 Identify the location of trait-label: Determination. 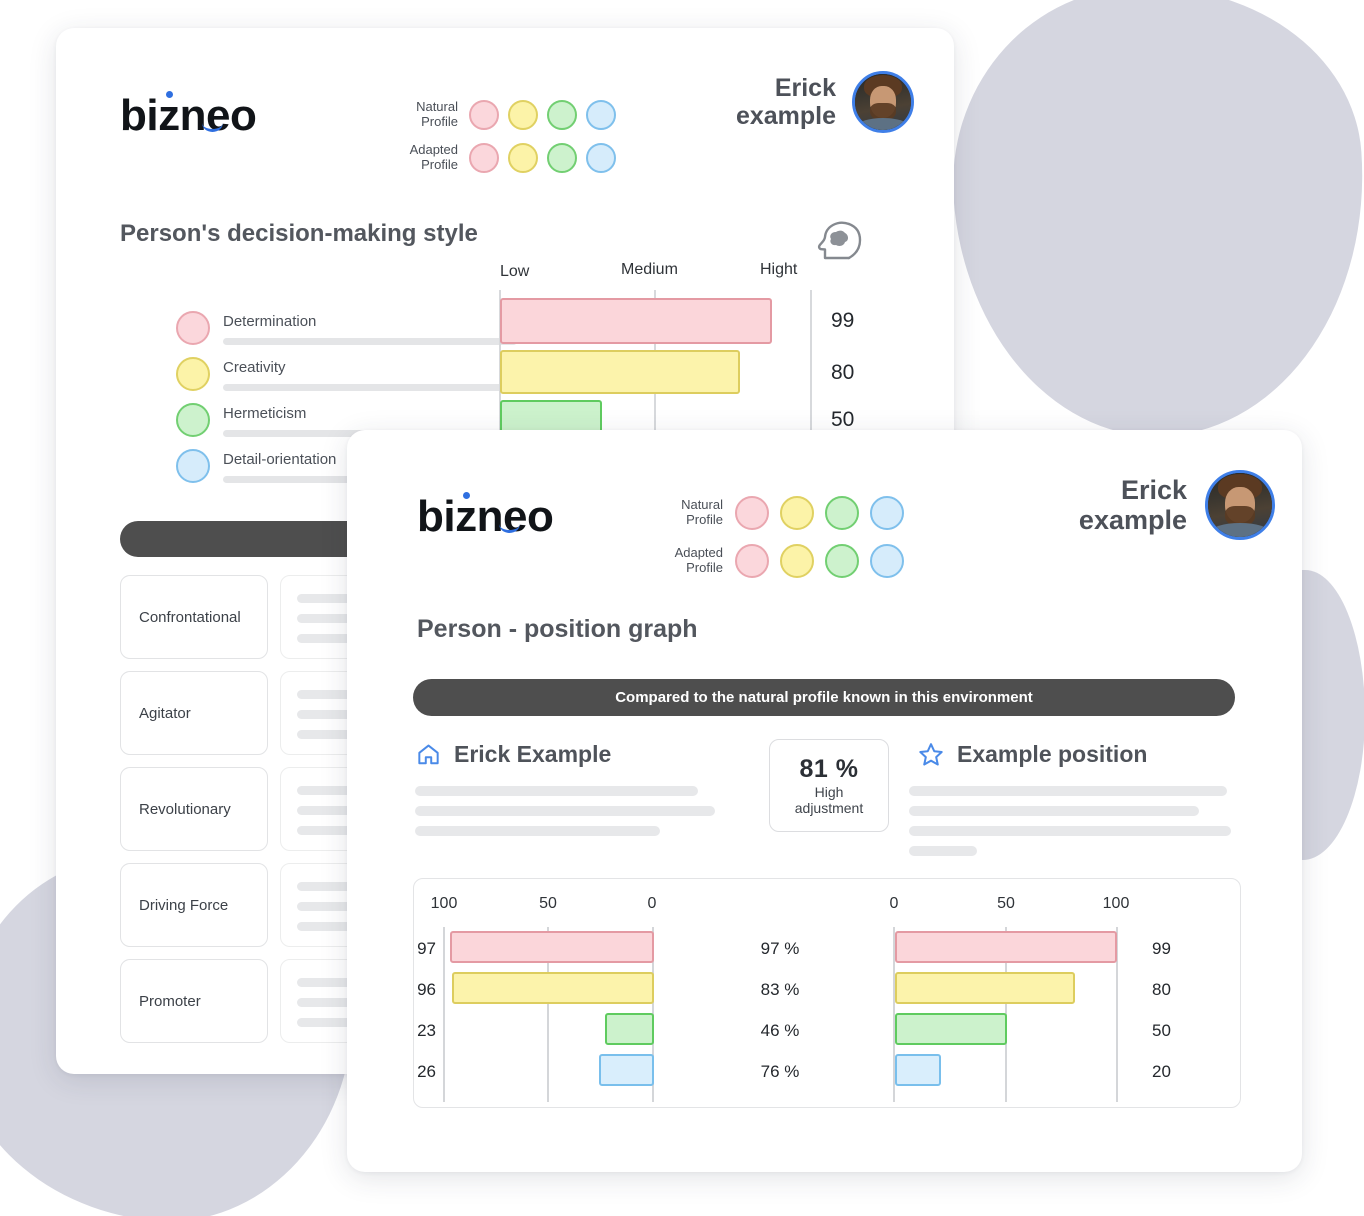
(270, 321).